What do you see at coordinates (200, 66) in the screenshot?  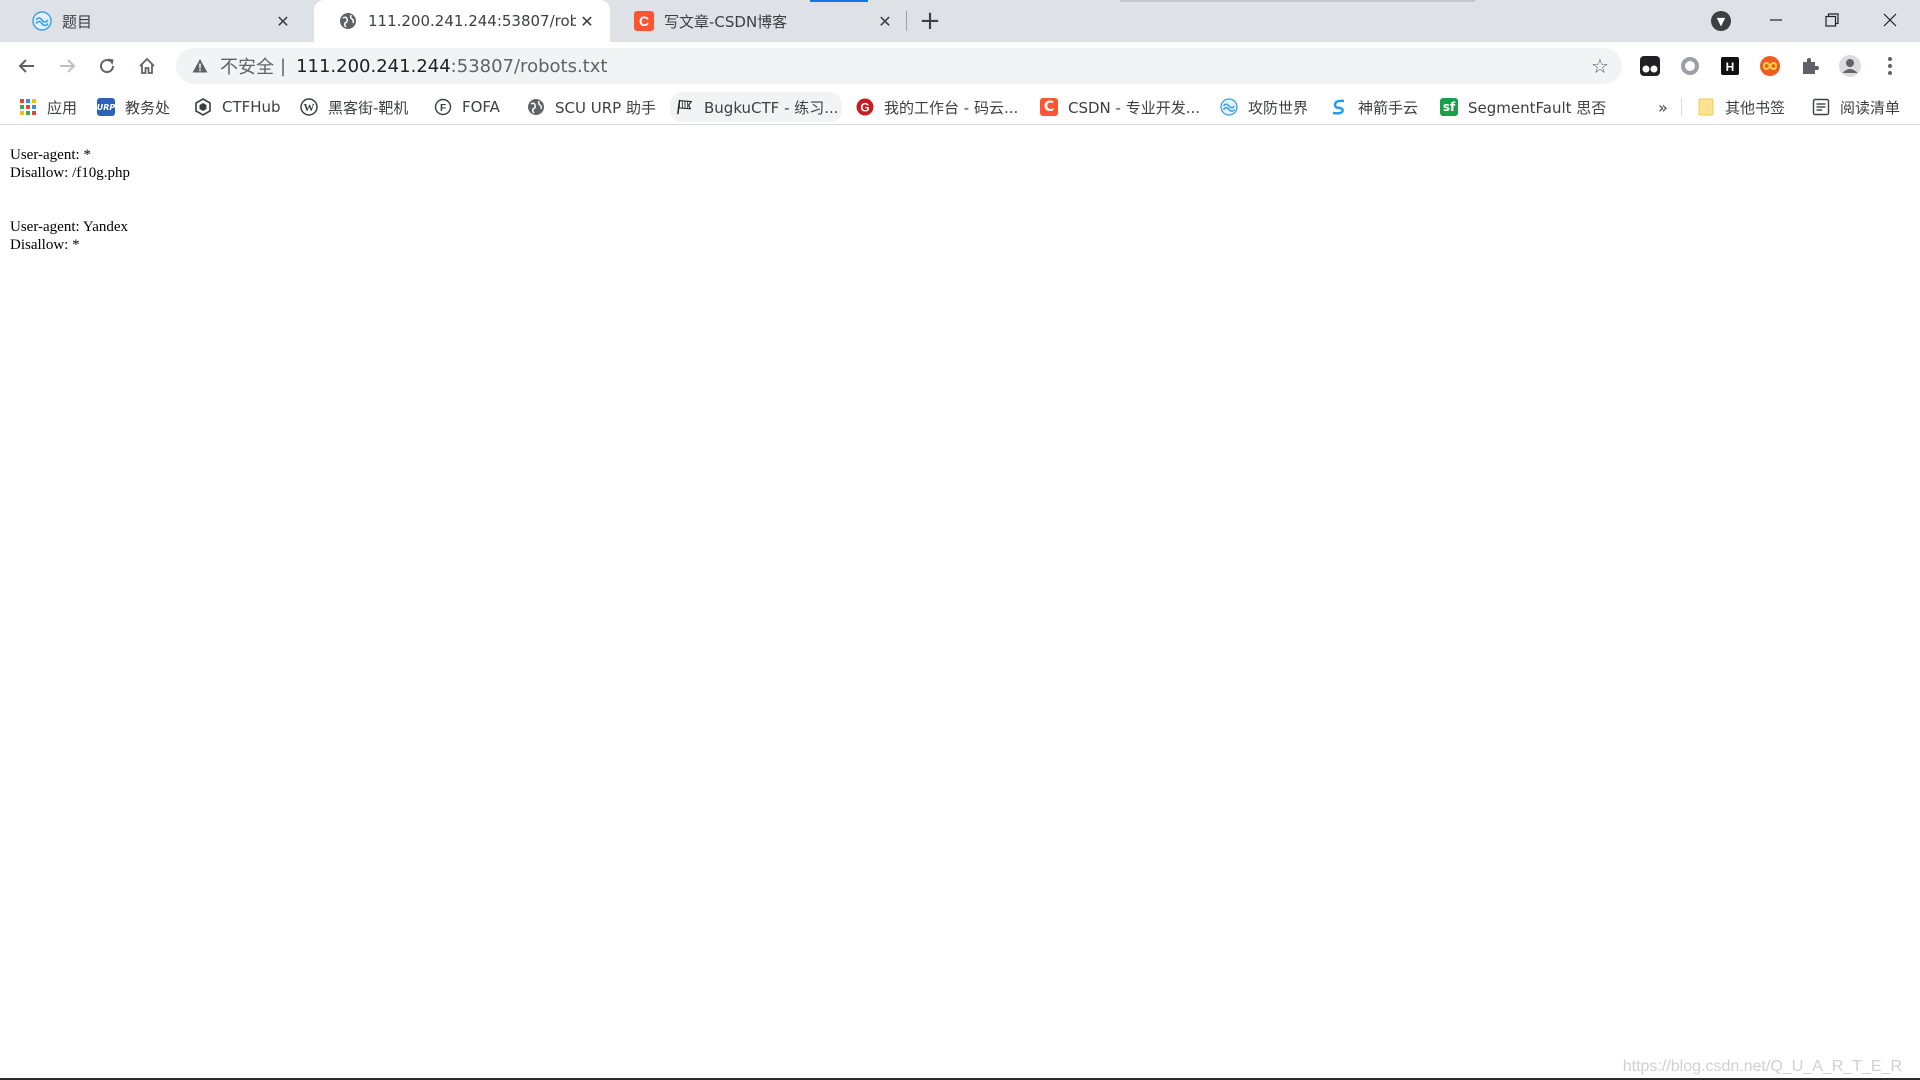 I see `warning-icon` at bounding box center [200, 66].